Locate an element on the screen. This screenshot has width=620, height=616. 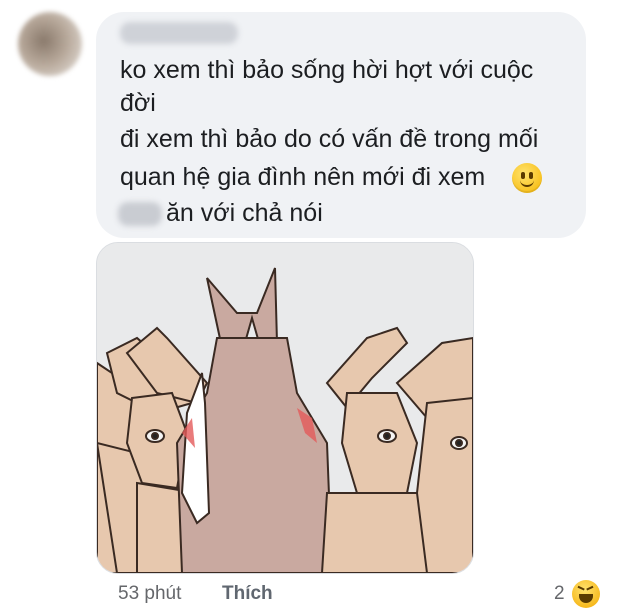
comment-text-line: đời is located at coordinates (138, 103).